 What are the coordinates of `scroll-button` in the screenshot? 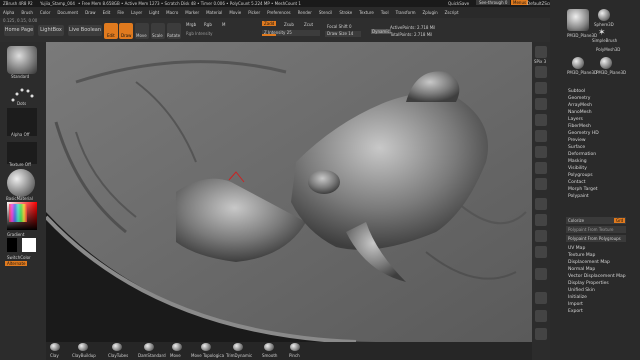 It's located at (541, 72).